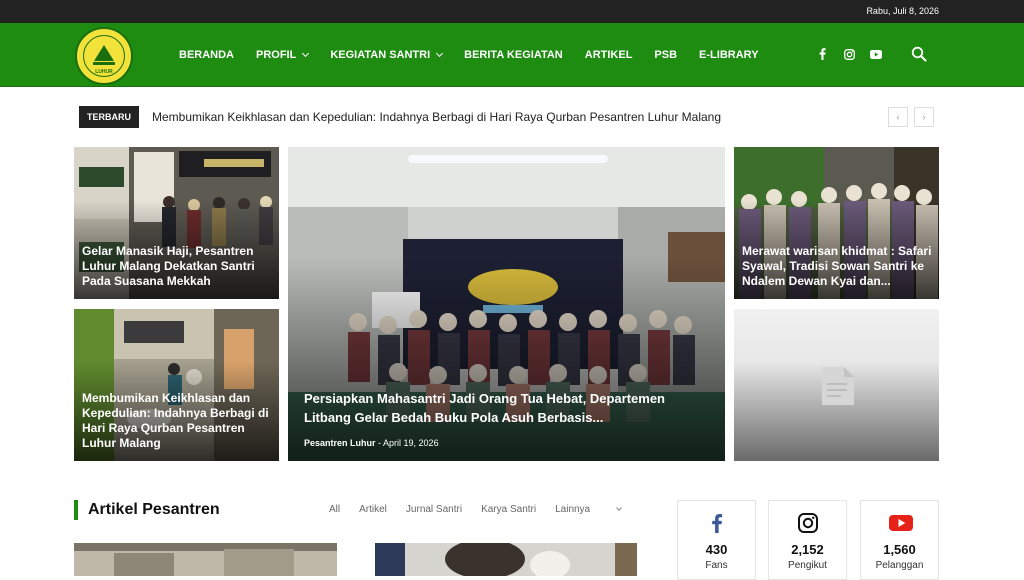 This screenshot has width=1024, height=580. I want to click on site-logo: LUHUR, so click(104, 56).